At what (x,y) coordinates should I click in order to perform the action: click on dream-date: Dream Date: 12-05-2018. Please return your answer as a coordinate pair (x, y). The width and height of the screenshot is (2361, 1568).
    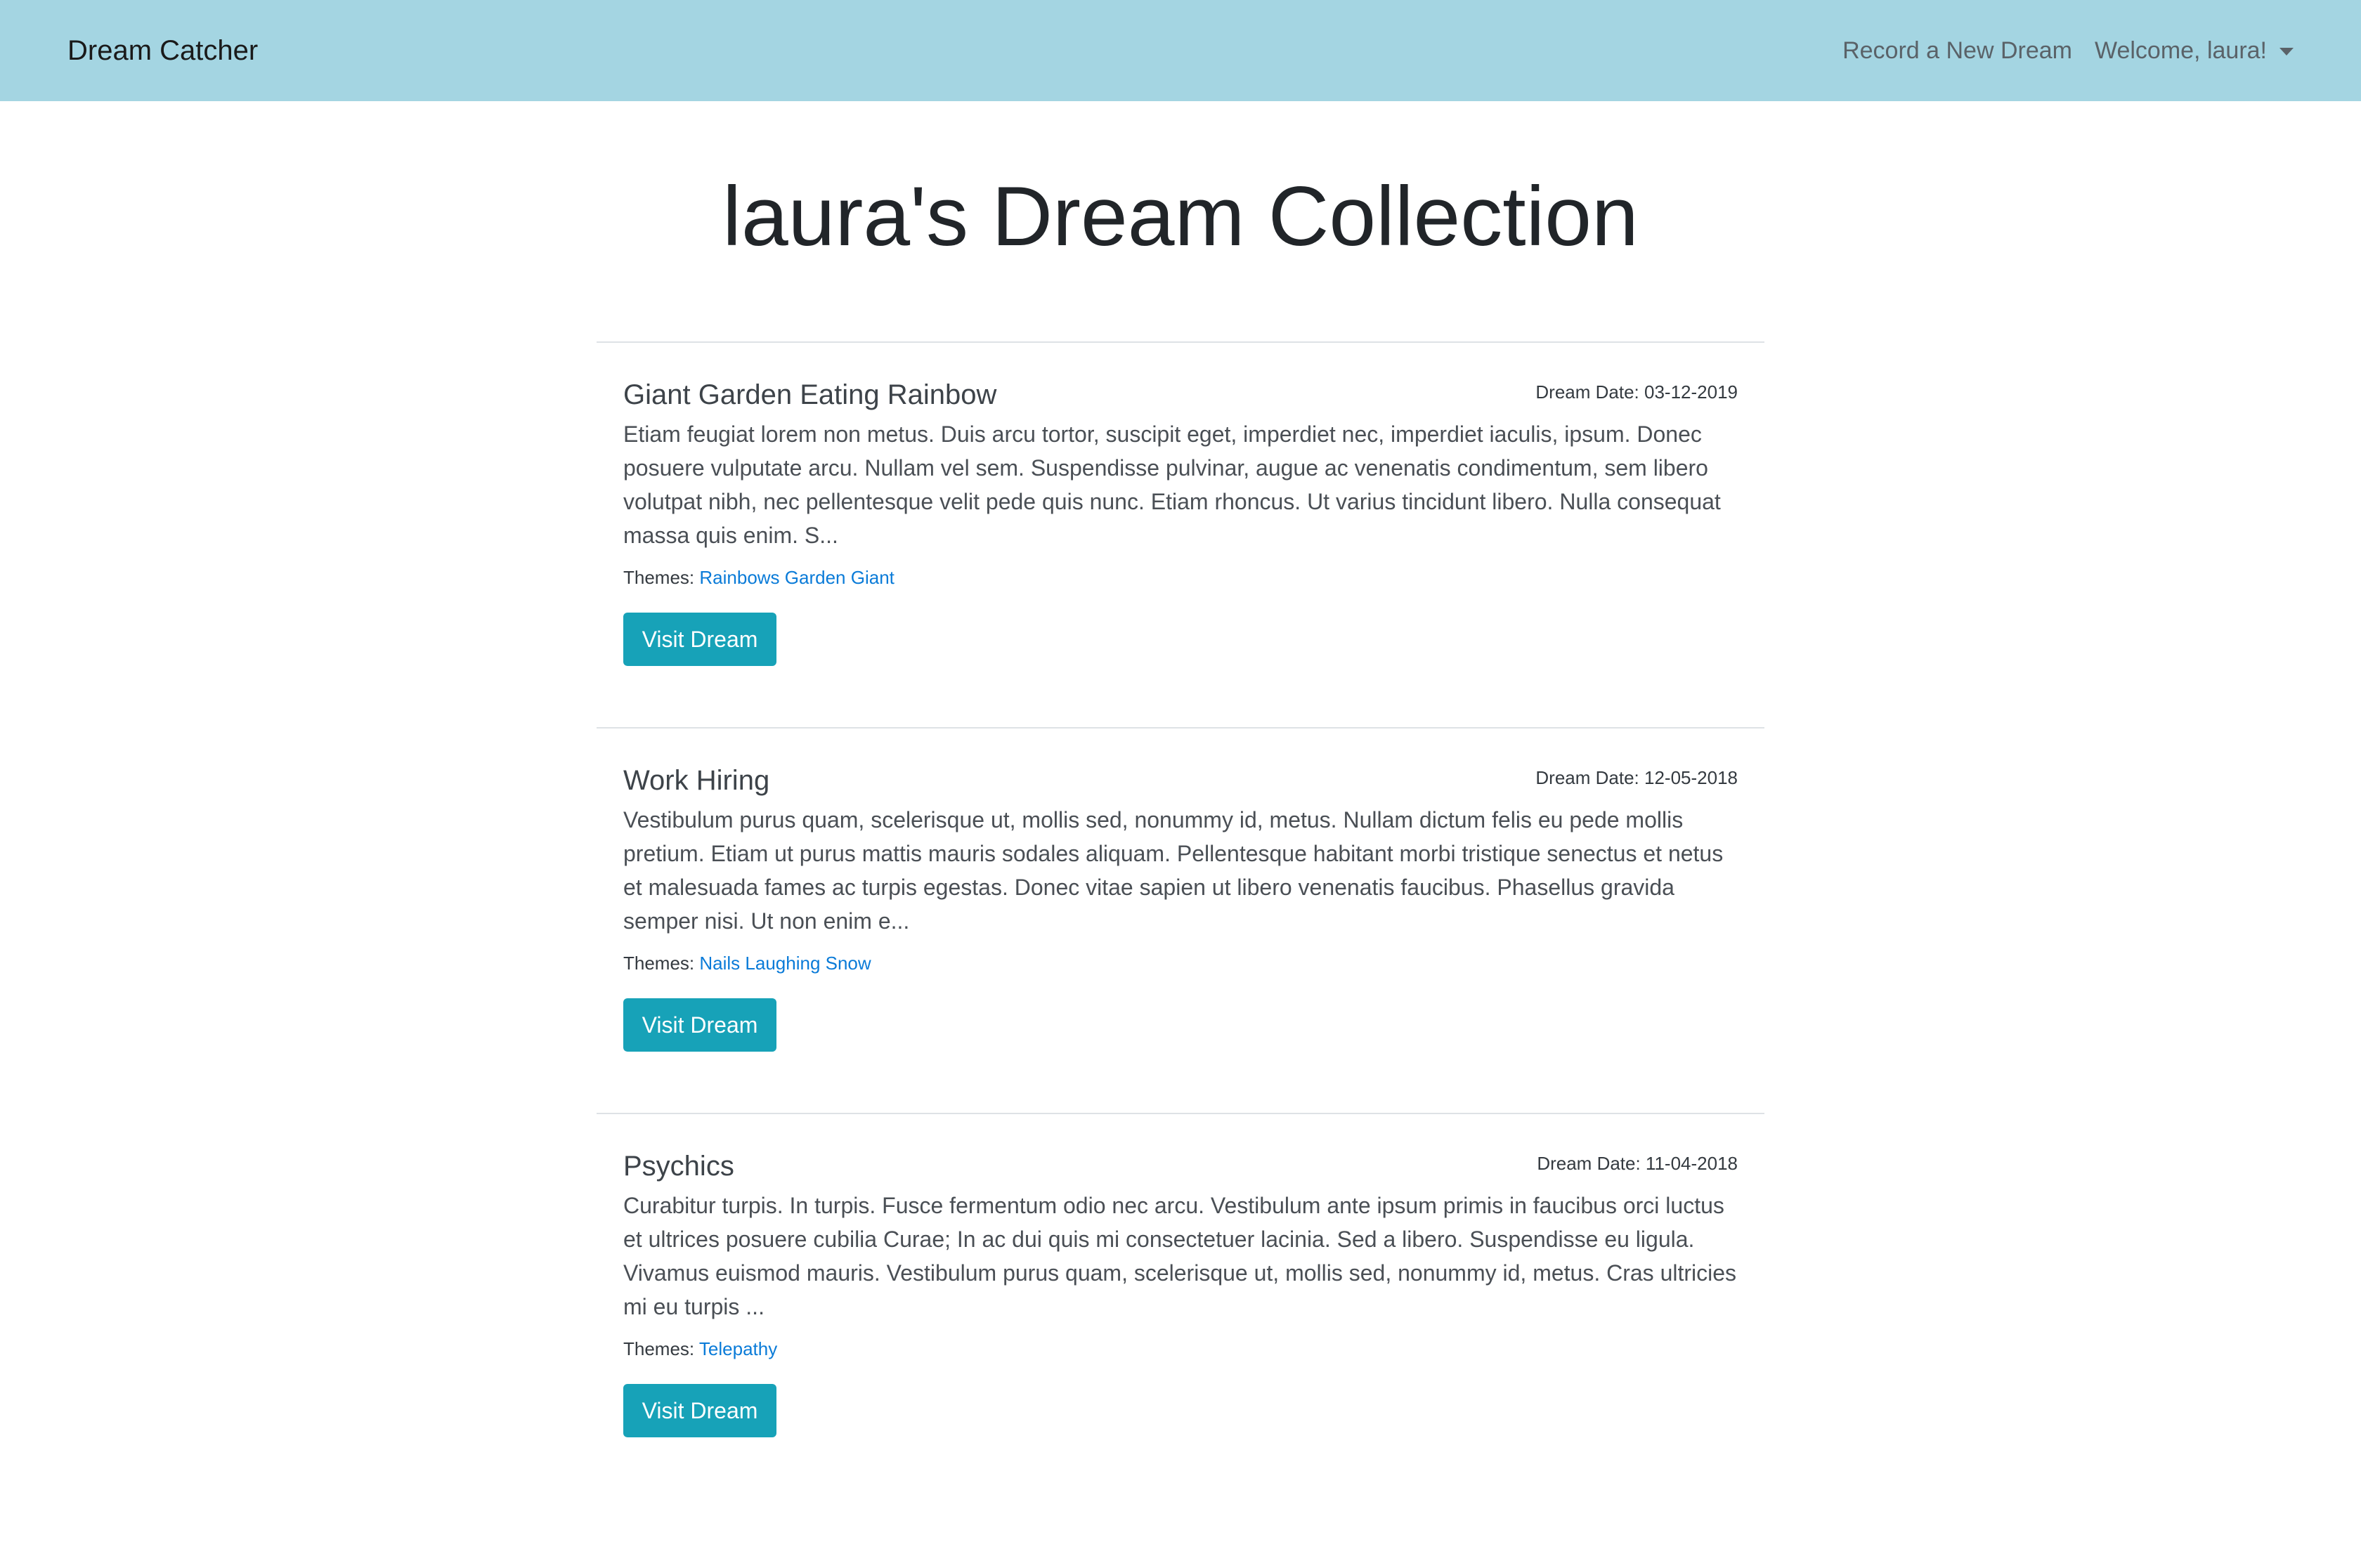
    Looking at the image, I should click on (1636, 777).